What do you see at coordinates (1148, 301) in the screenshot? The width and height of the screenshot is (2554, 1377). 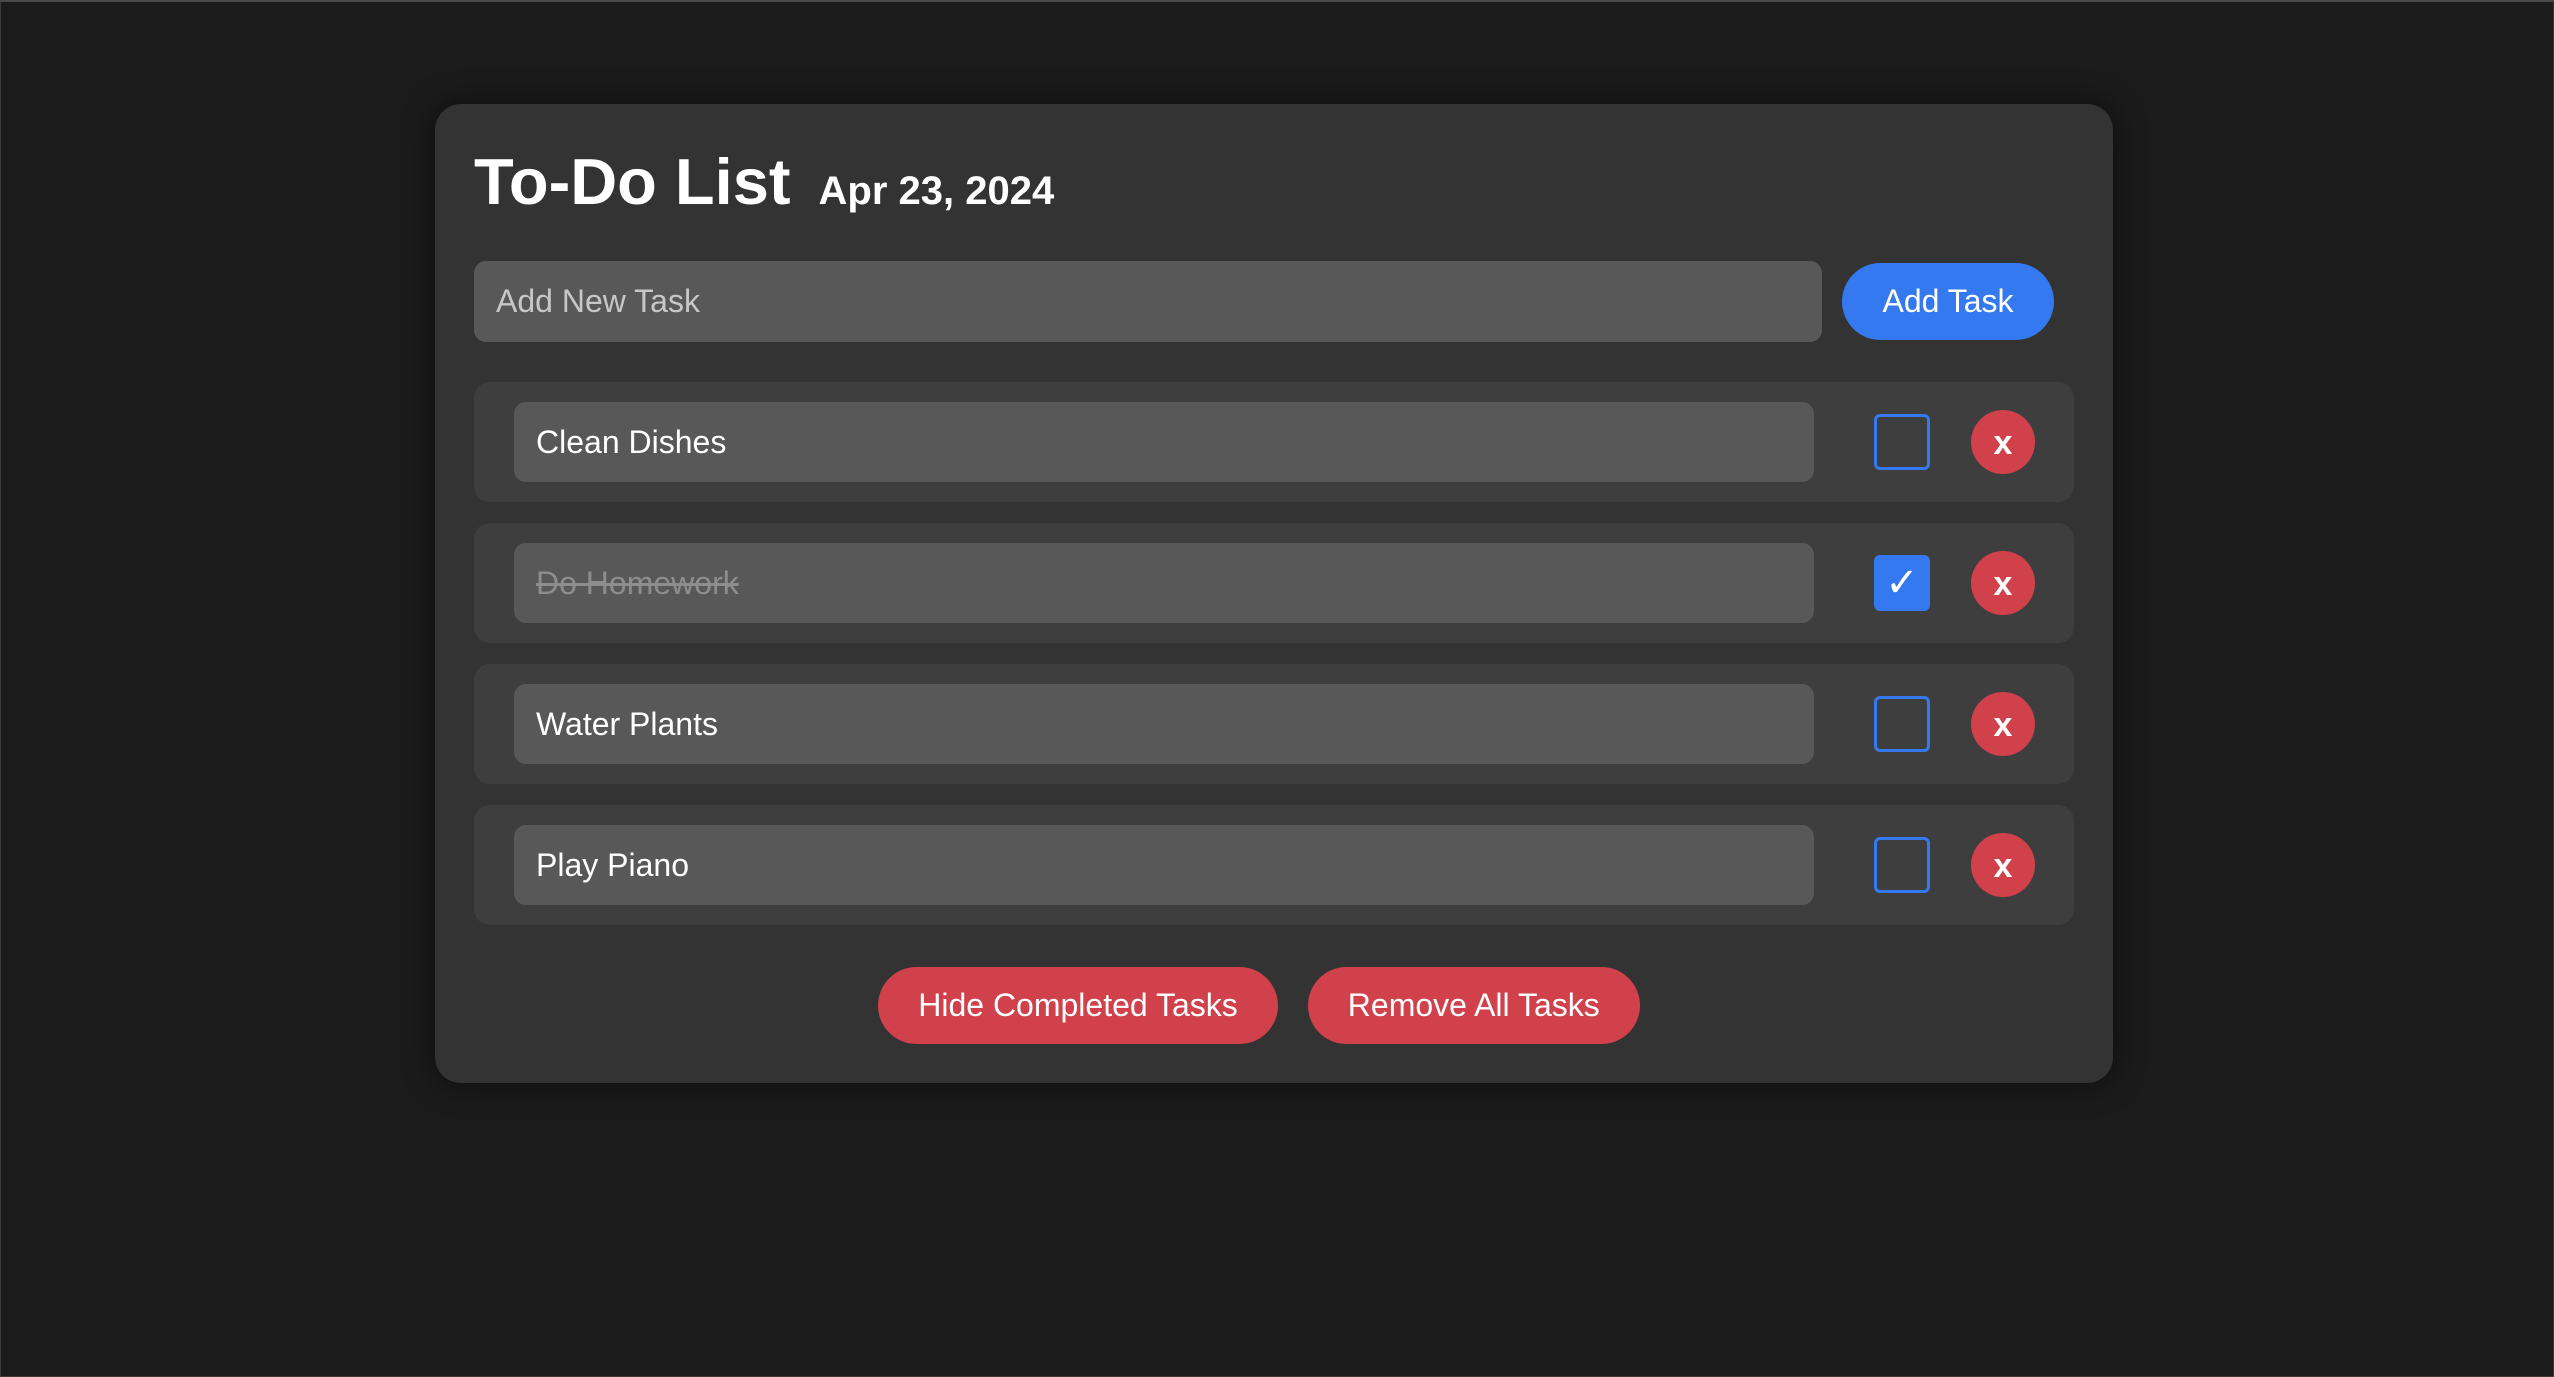 I see `new-task-input` at bounding box center [1148, 301].